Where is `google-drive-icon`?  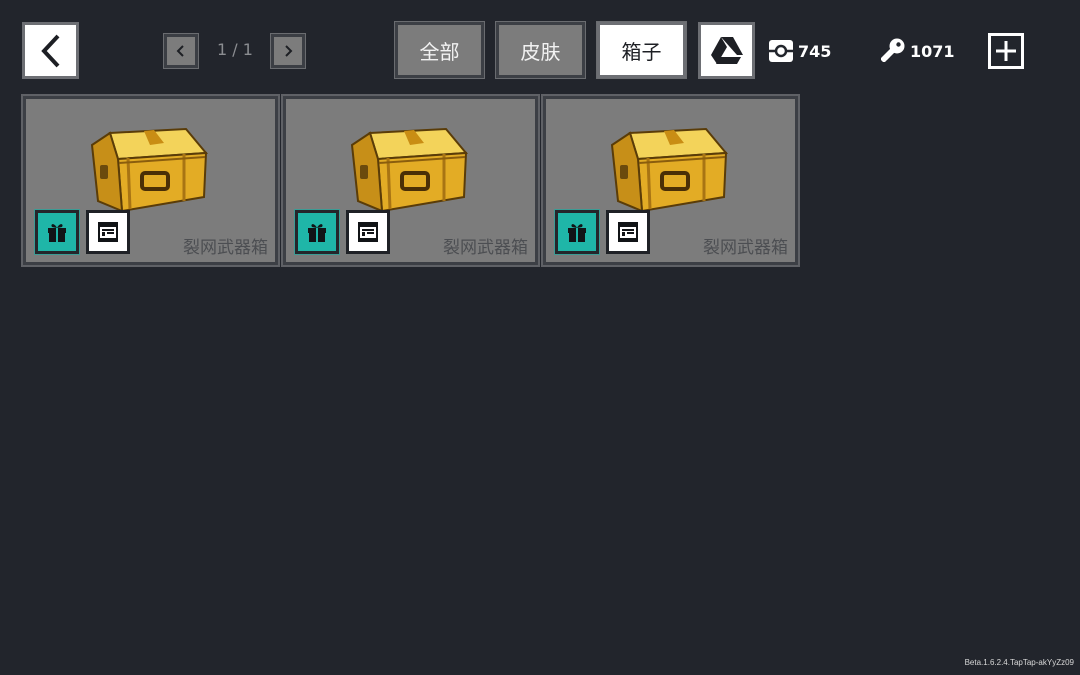 google-drive-icon is located at coordinates (726, 50).